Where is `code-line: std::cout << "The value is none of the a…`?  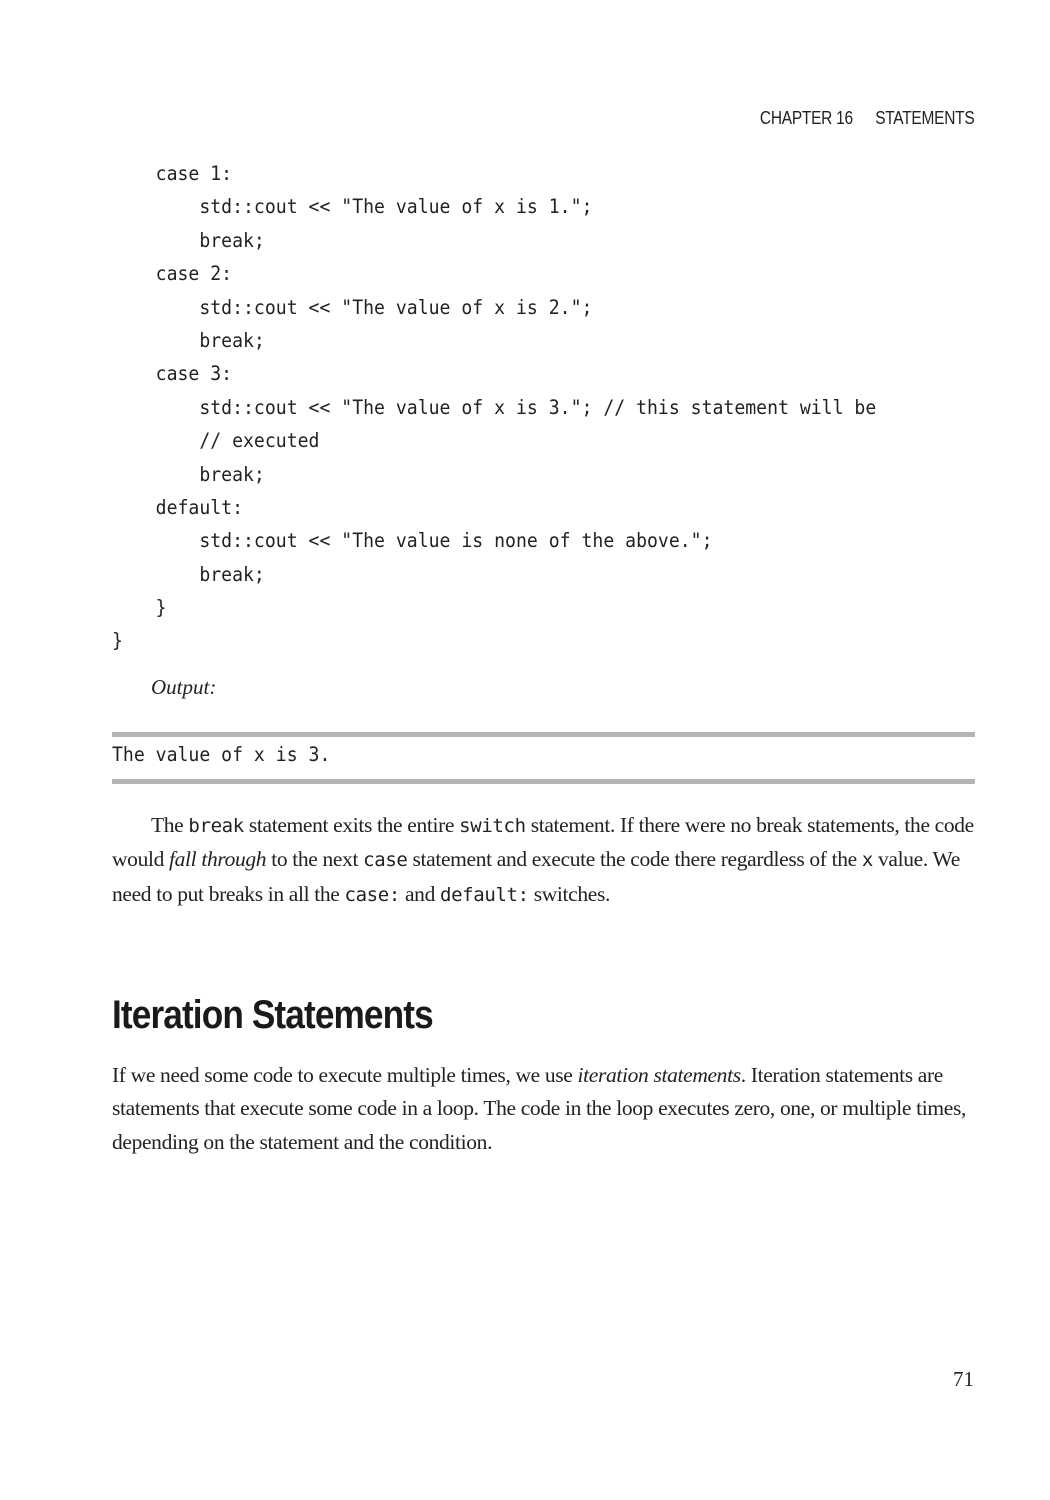
code-line: std::cout << "The value is none of the a… is located at coordinates (412, 541).